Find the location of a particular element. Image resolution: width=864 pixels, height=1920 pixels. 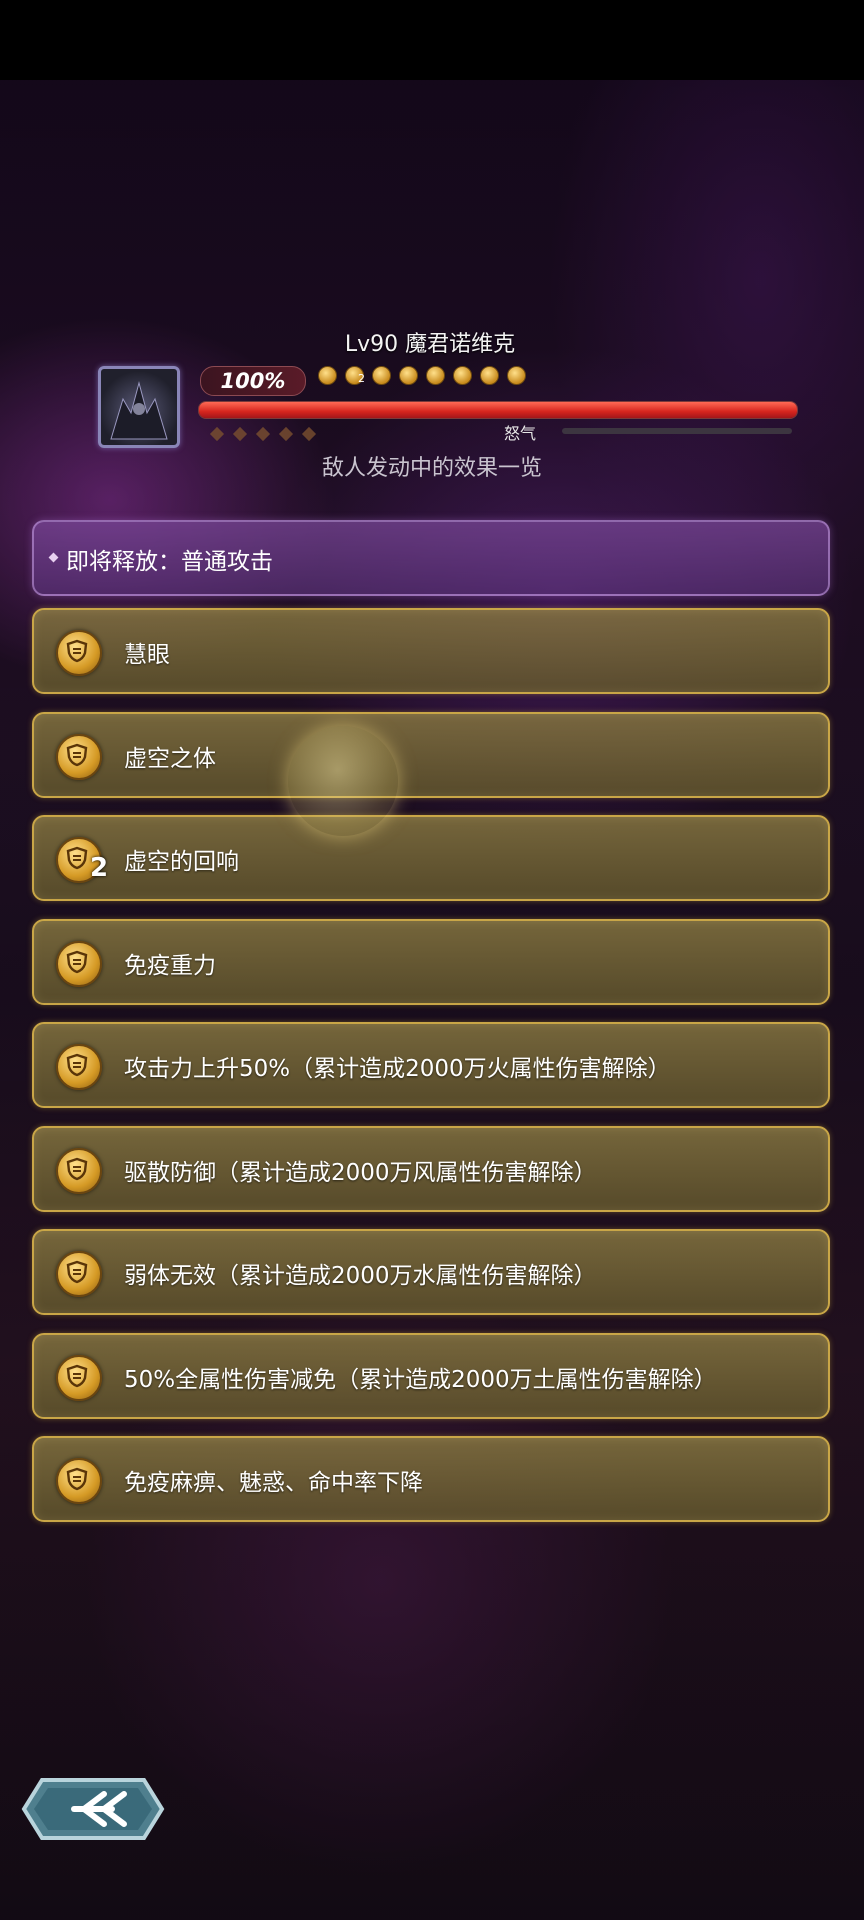

rage-gem-row is located at coordinates (268, 433).